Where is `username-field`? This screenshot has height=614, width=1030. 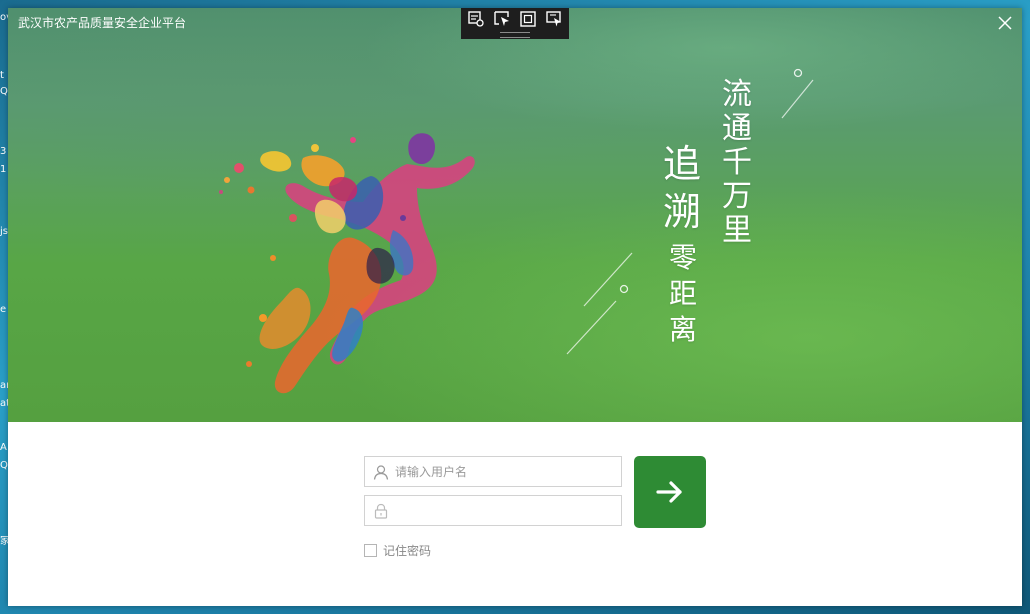 username-field is located at coordinates (493, 471).